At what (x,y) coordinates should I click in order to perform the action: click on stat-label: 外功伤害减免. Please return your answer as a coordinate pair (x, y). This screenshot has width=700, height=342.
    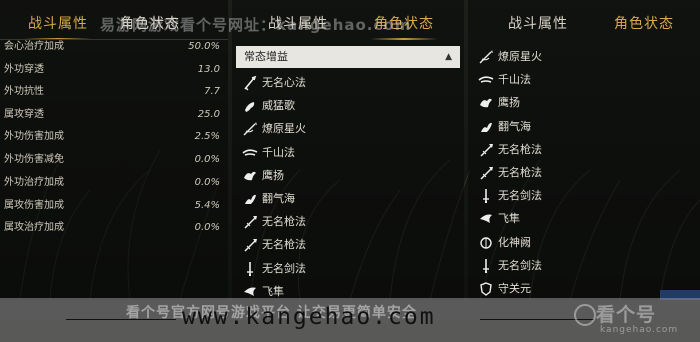
    Looking at the image, I should click on (34, 159).